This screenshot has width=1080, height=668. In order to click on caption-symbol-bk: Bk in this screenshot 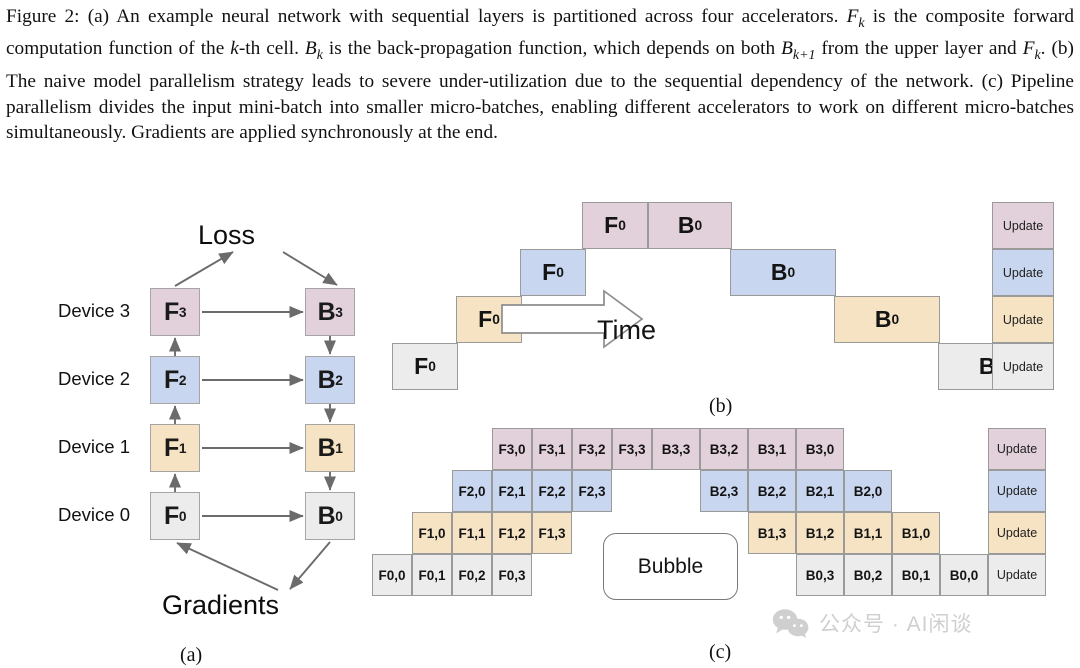, I will do `click(313, 51)`.